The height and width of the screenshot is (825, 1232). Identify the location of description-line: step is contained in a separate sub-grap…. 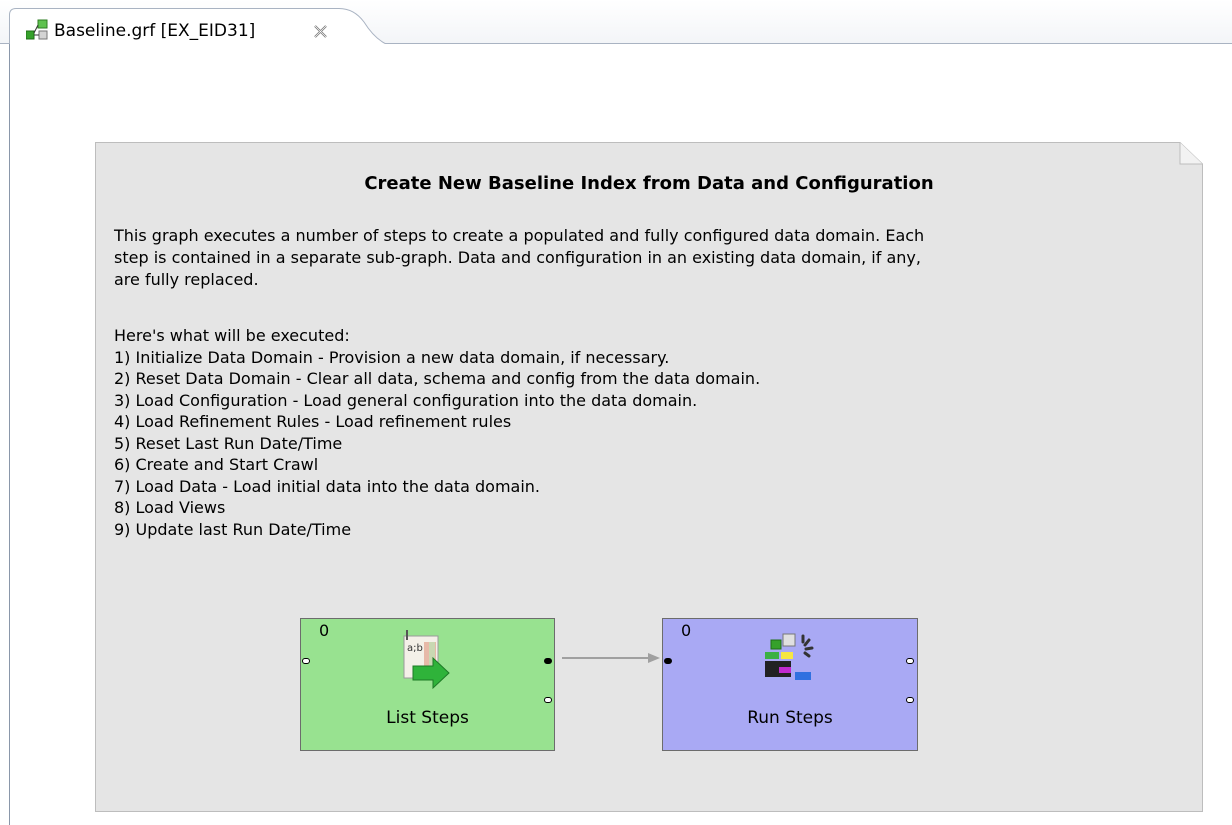
(517, 257).